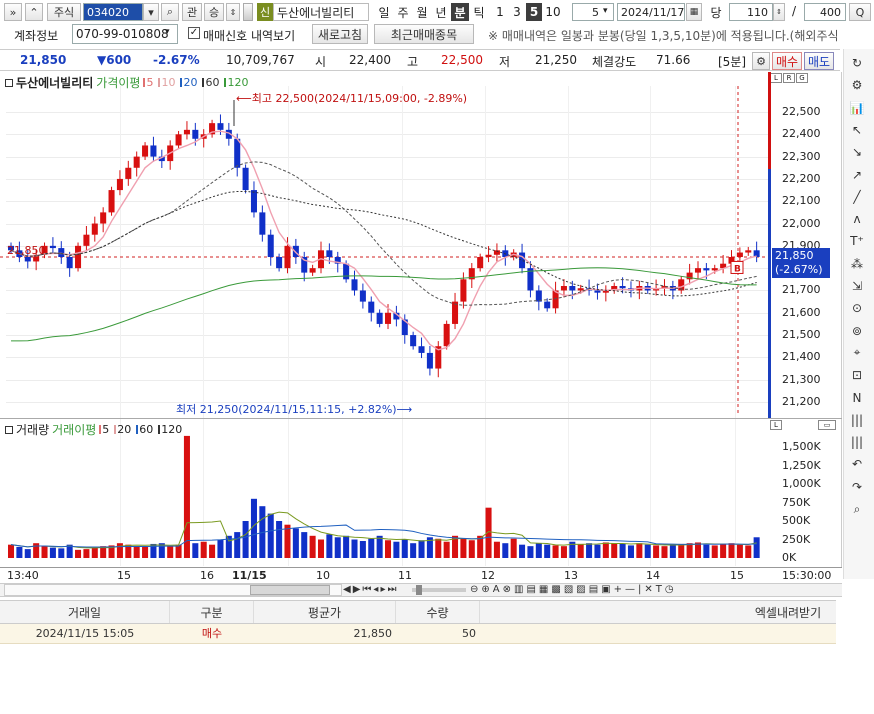 The height and width of the screenshot is (714, 874). Describe the element at coordinates (694, 12) in the screenshot. I see `calendar-icon: ▦` at that location.